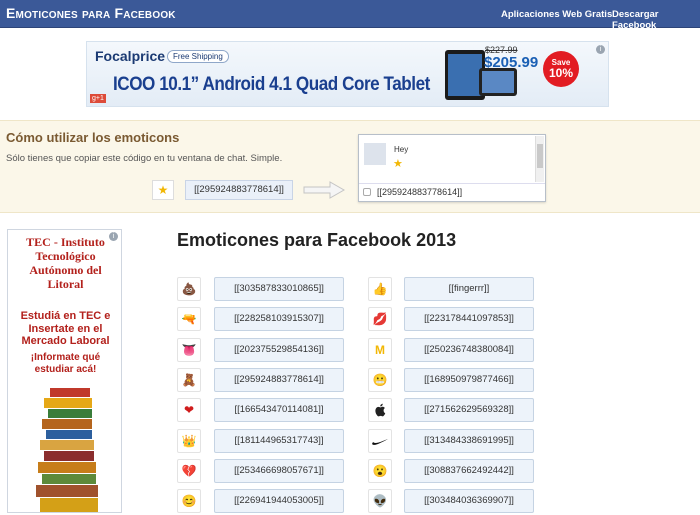  What do you see at coordinates (91, 13) in the screenshot?
I see `site-logo: Emoticones para Facebook` at bounding box center [91, 13].